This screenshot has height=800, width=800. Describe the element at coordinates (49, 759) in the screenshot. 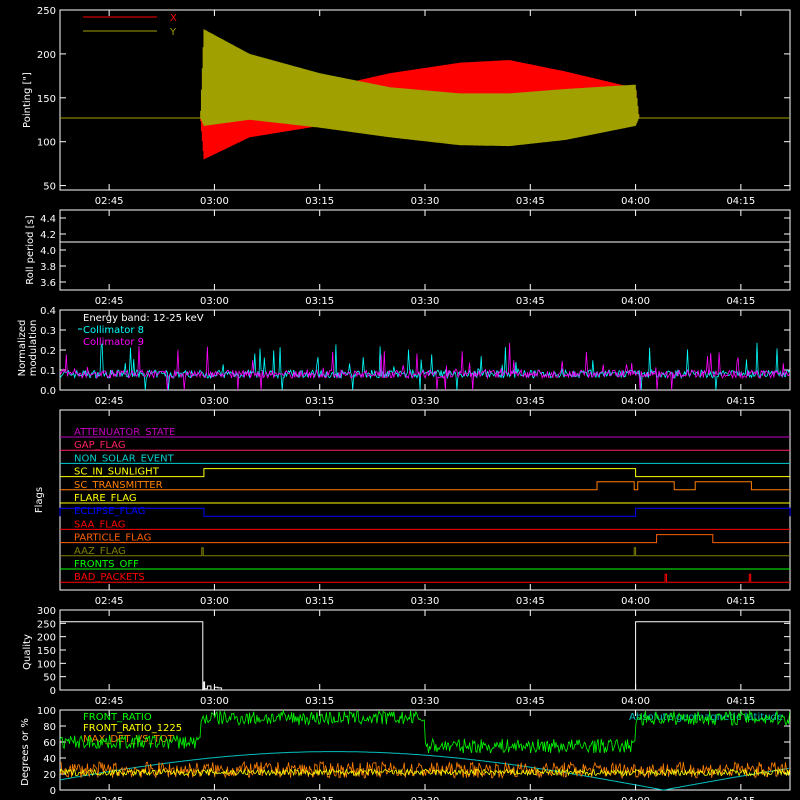

I see `y-tick-label: 40` at that location.